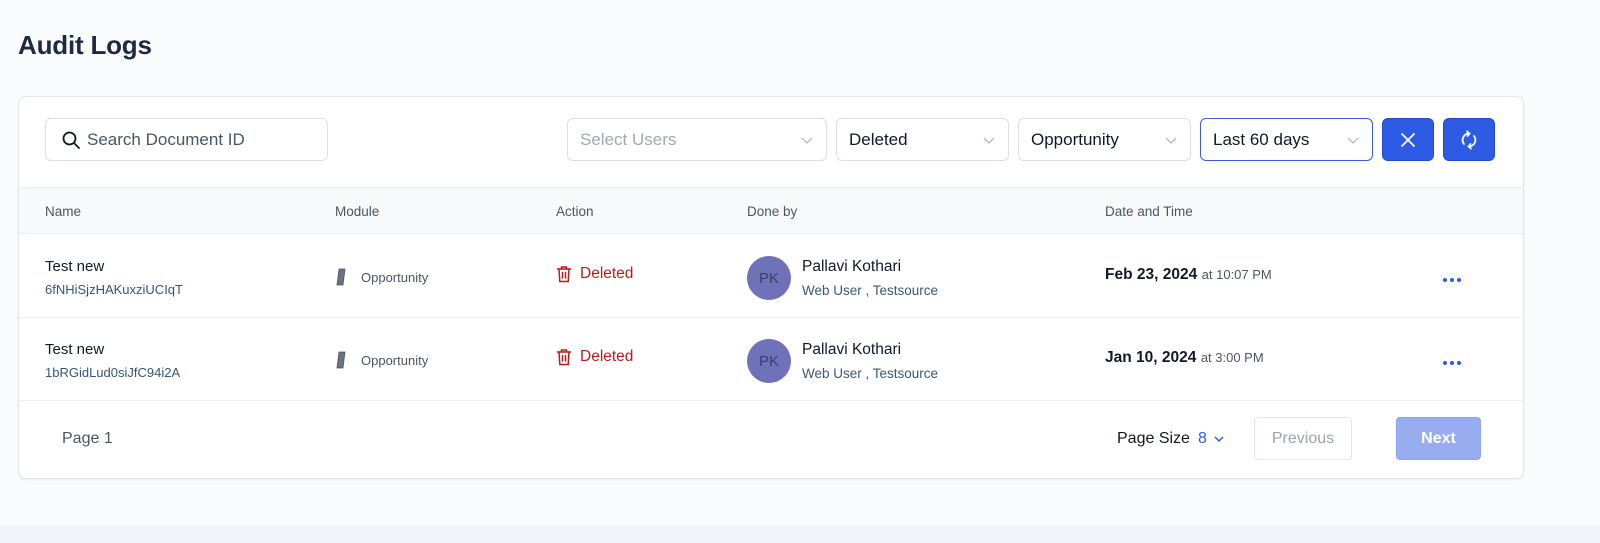 The height and width of the screenshot is (543, 1600). Describe the element at coordinates (1151, 357) in the screenshot. I see `date: Jan 10, 2024` at that location.